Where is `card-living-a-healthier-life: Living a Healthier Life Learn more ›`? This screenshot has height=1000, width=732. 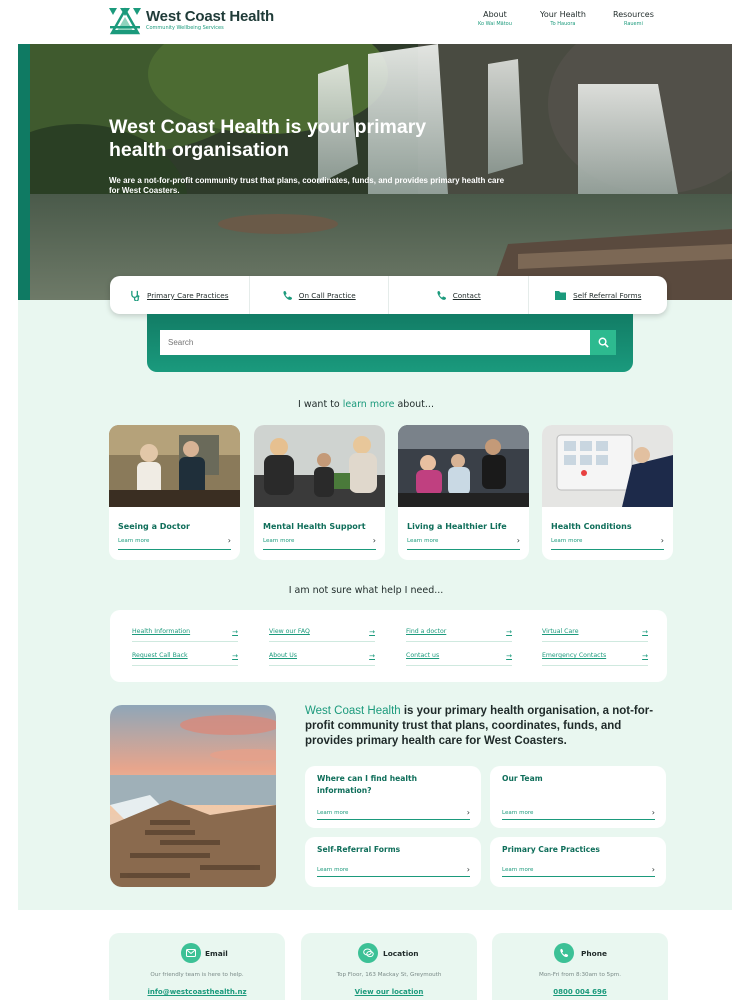 card-living-a-healthier-life: Living a Healthier Life Learn more › is located at coordinates (463, 492).